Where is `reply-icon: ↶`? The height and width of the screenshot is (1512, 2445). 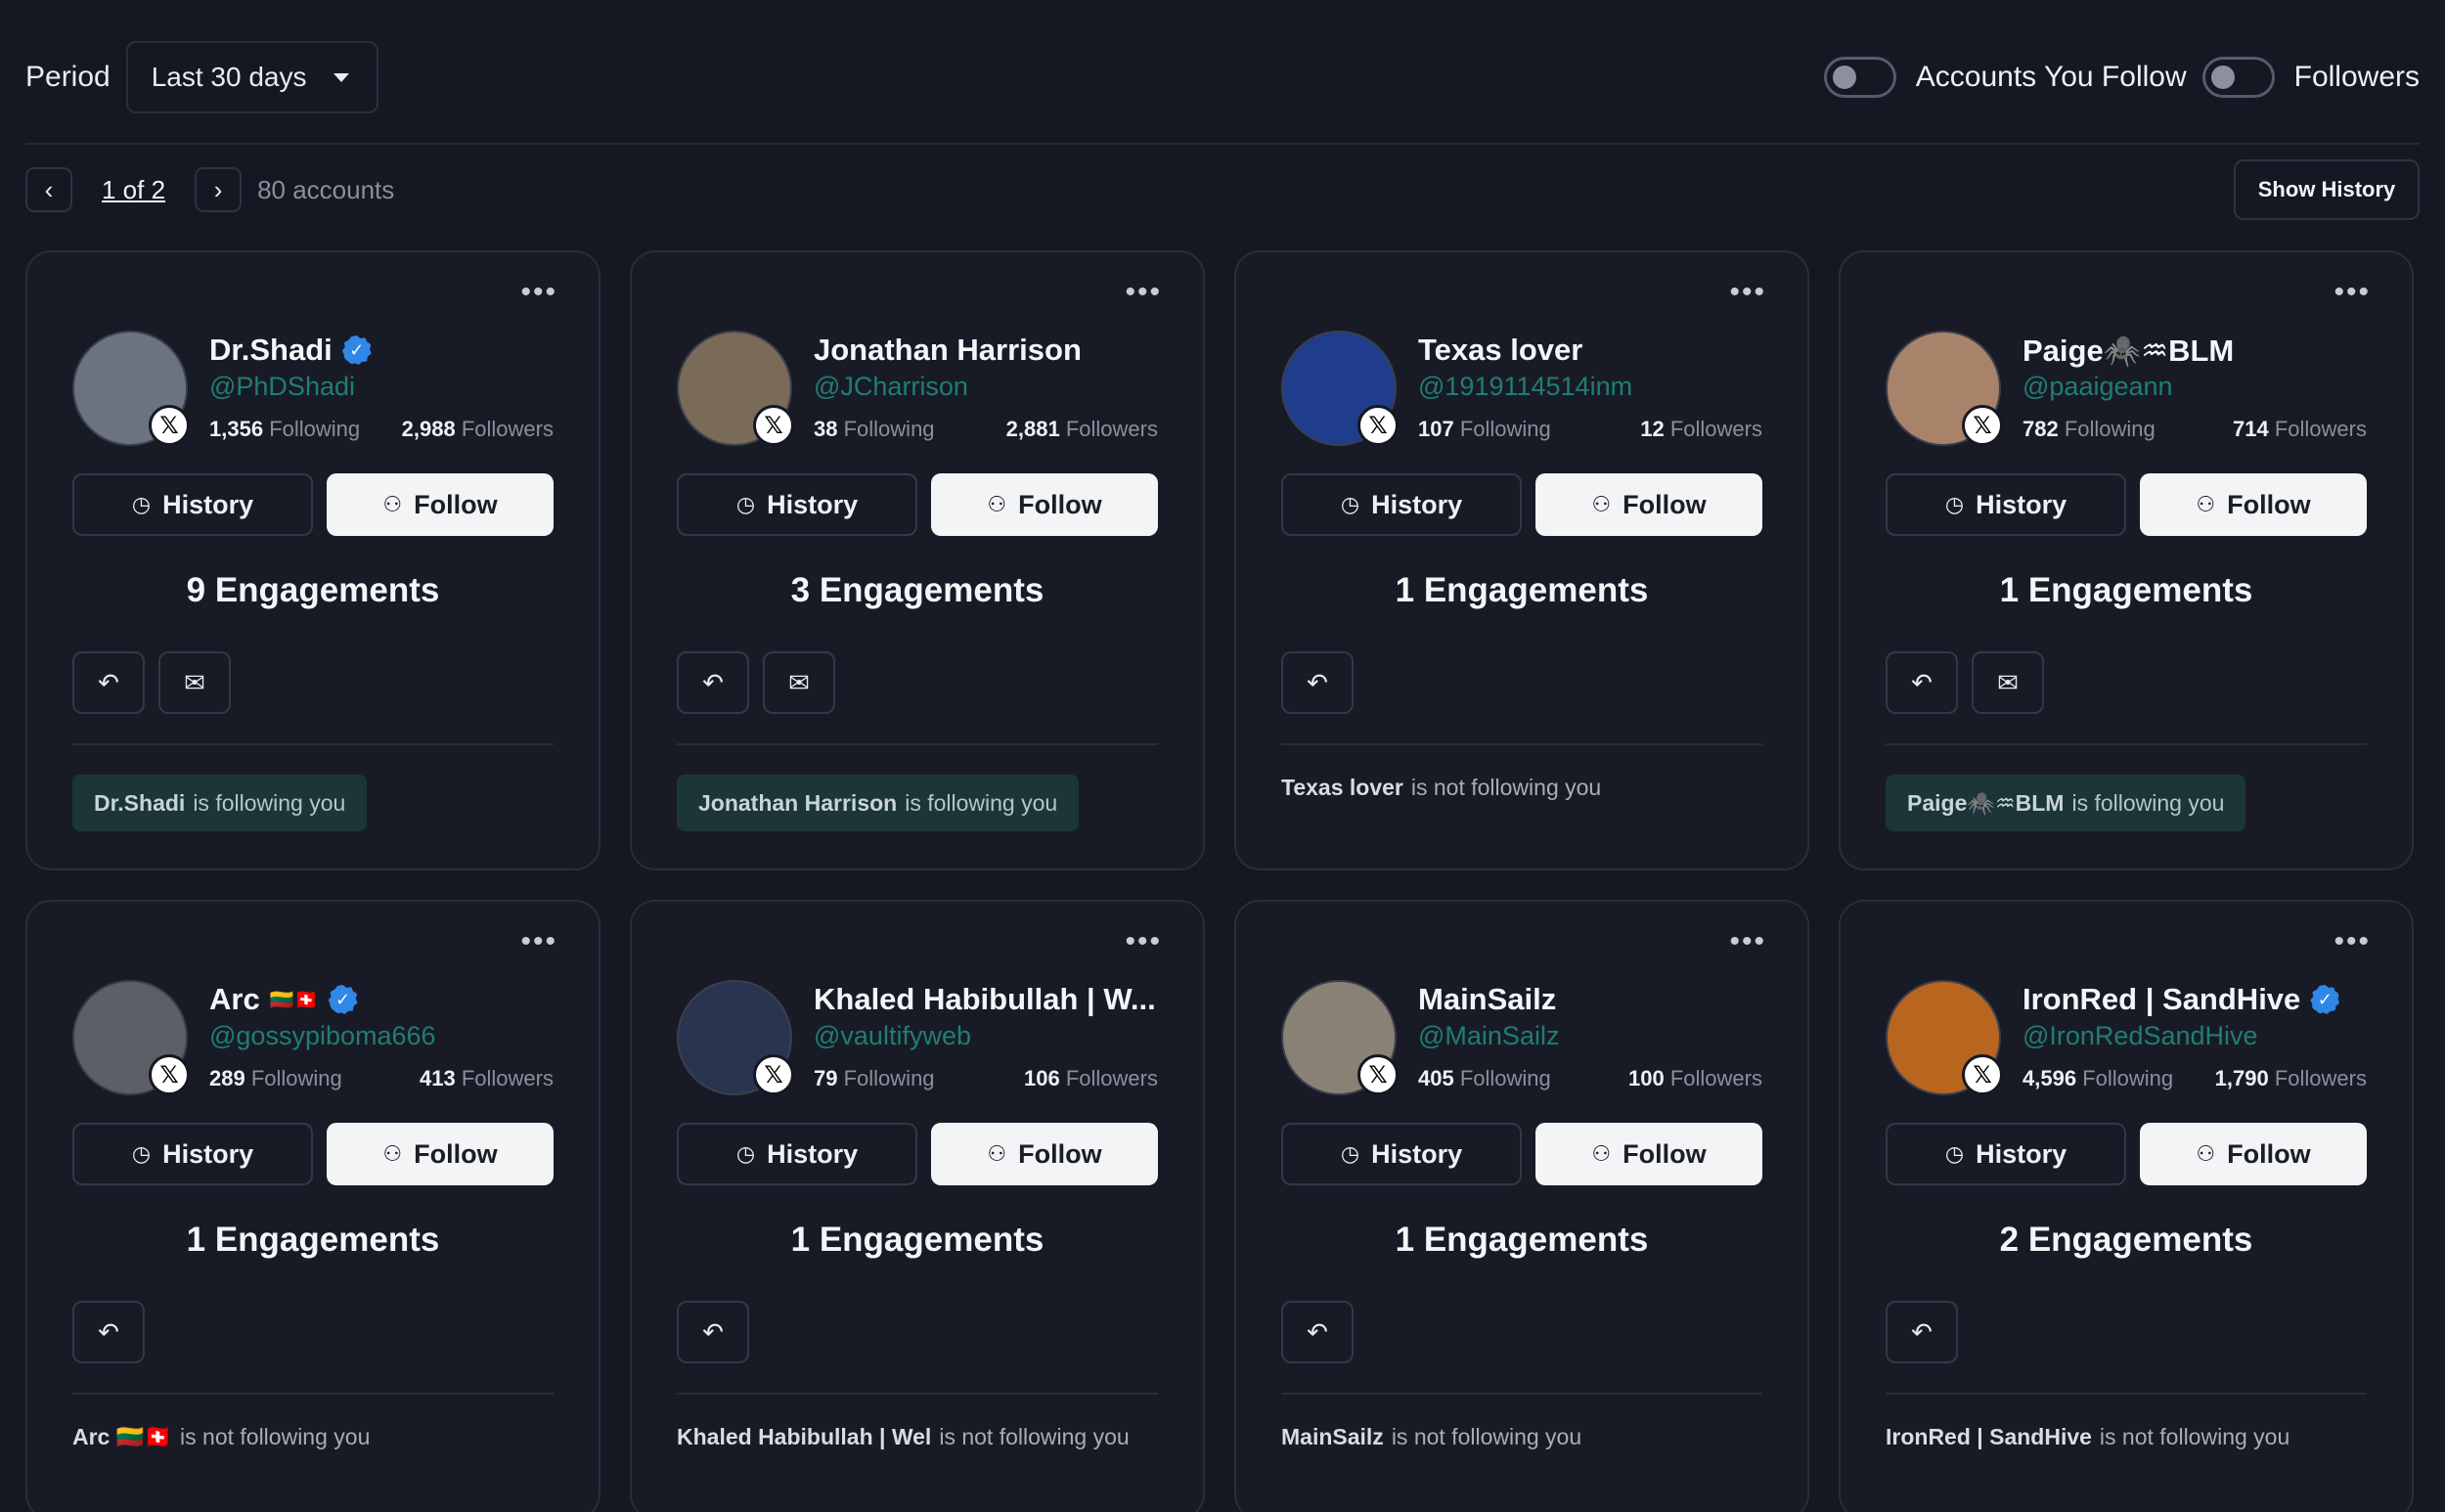
reply-icon: ↶ is located at coordinates (108, 1332).